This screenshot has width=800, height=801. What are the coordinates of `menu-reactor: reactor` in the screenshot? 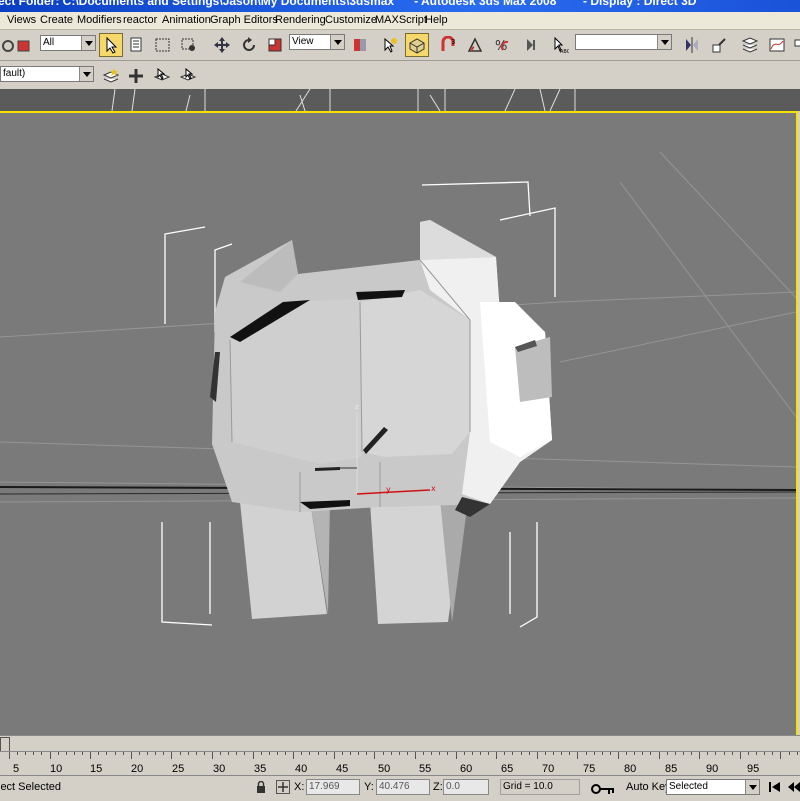 It's located at (140, 20).